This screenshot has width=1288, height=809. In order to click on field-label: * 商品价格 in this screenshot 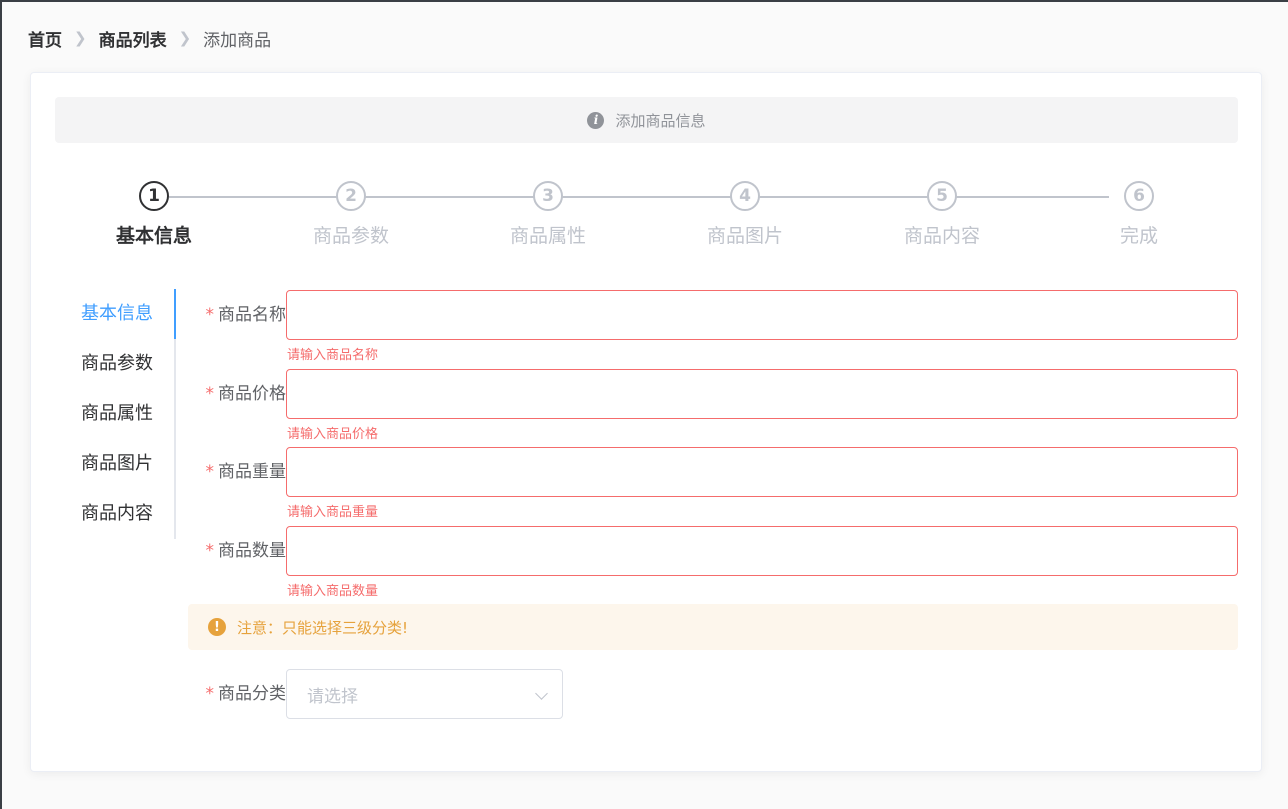, I will do `click(236, 394)`.